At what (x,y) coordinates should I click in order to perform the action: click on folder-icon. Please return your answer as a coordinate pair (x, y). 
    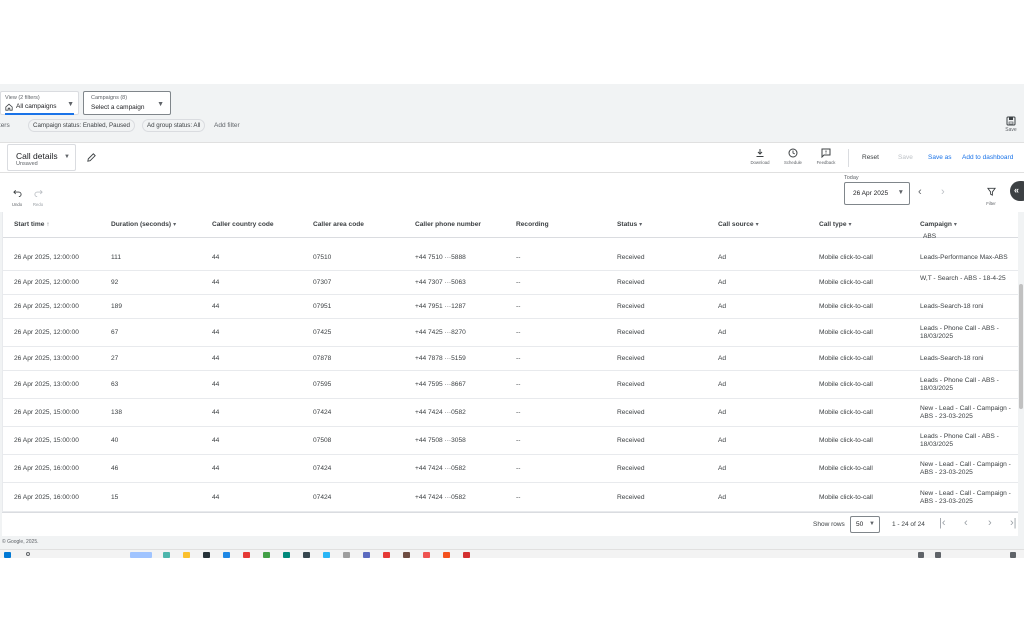
    Looking at the image, I should click on (186, 555).